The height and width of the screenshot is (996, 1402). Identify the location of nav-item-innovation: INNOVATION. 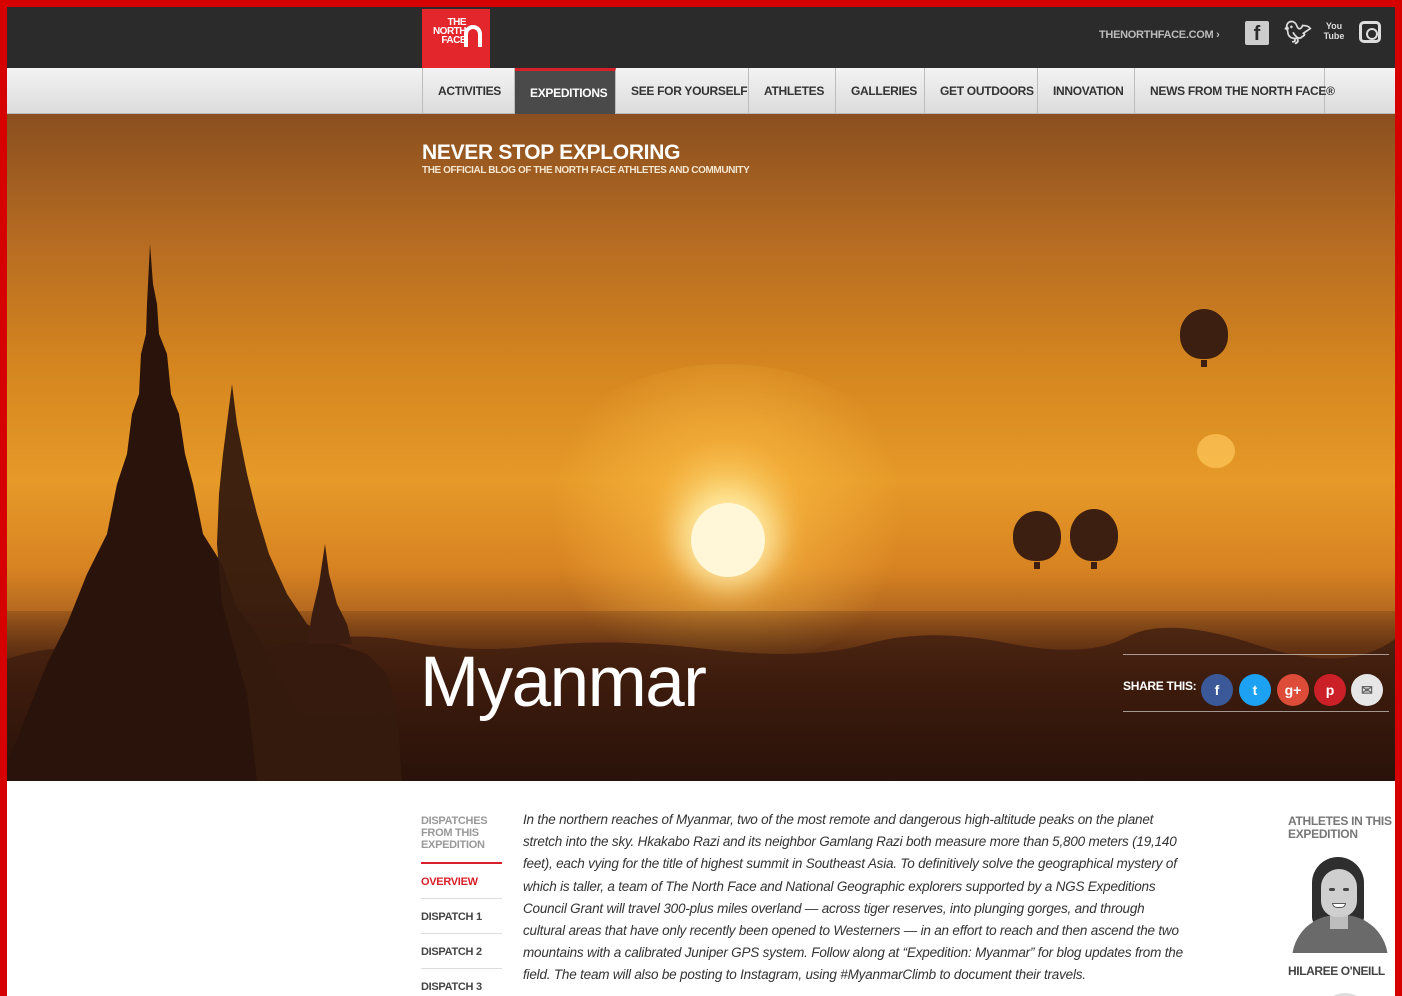
(1086, 91).